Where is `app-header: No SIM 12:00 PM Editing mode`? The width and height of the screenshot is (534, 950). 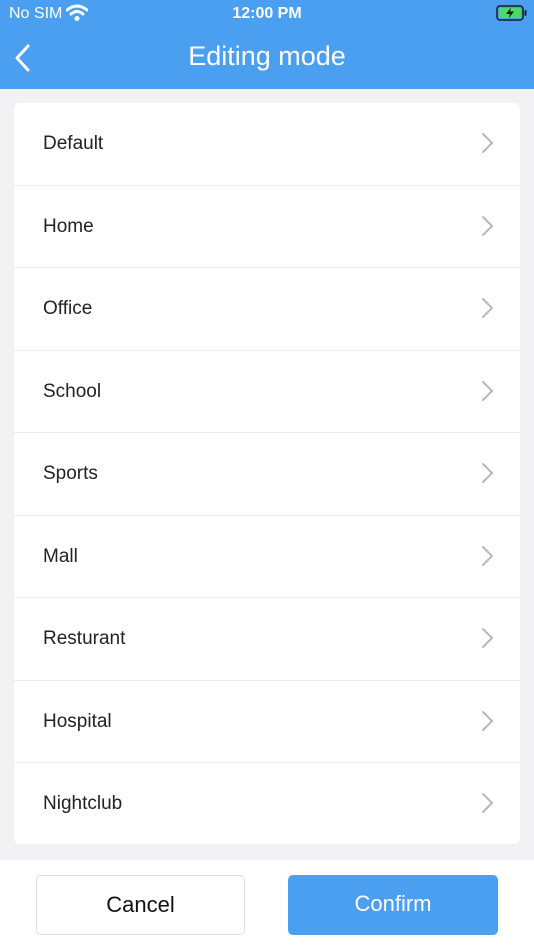
app-header: No SIM 12:00 PM Editing mode is located at coordinates (267, 44).